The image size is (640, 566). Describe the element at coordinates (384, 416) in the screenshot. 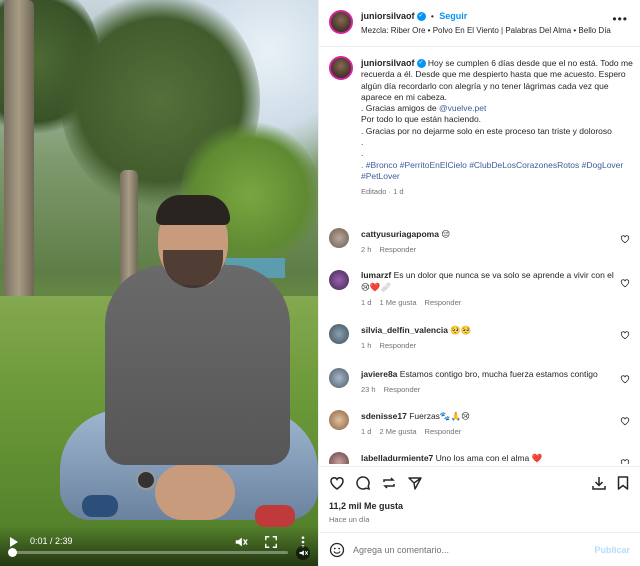

I see `comment-username: sdenisse17` at that location.